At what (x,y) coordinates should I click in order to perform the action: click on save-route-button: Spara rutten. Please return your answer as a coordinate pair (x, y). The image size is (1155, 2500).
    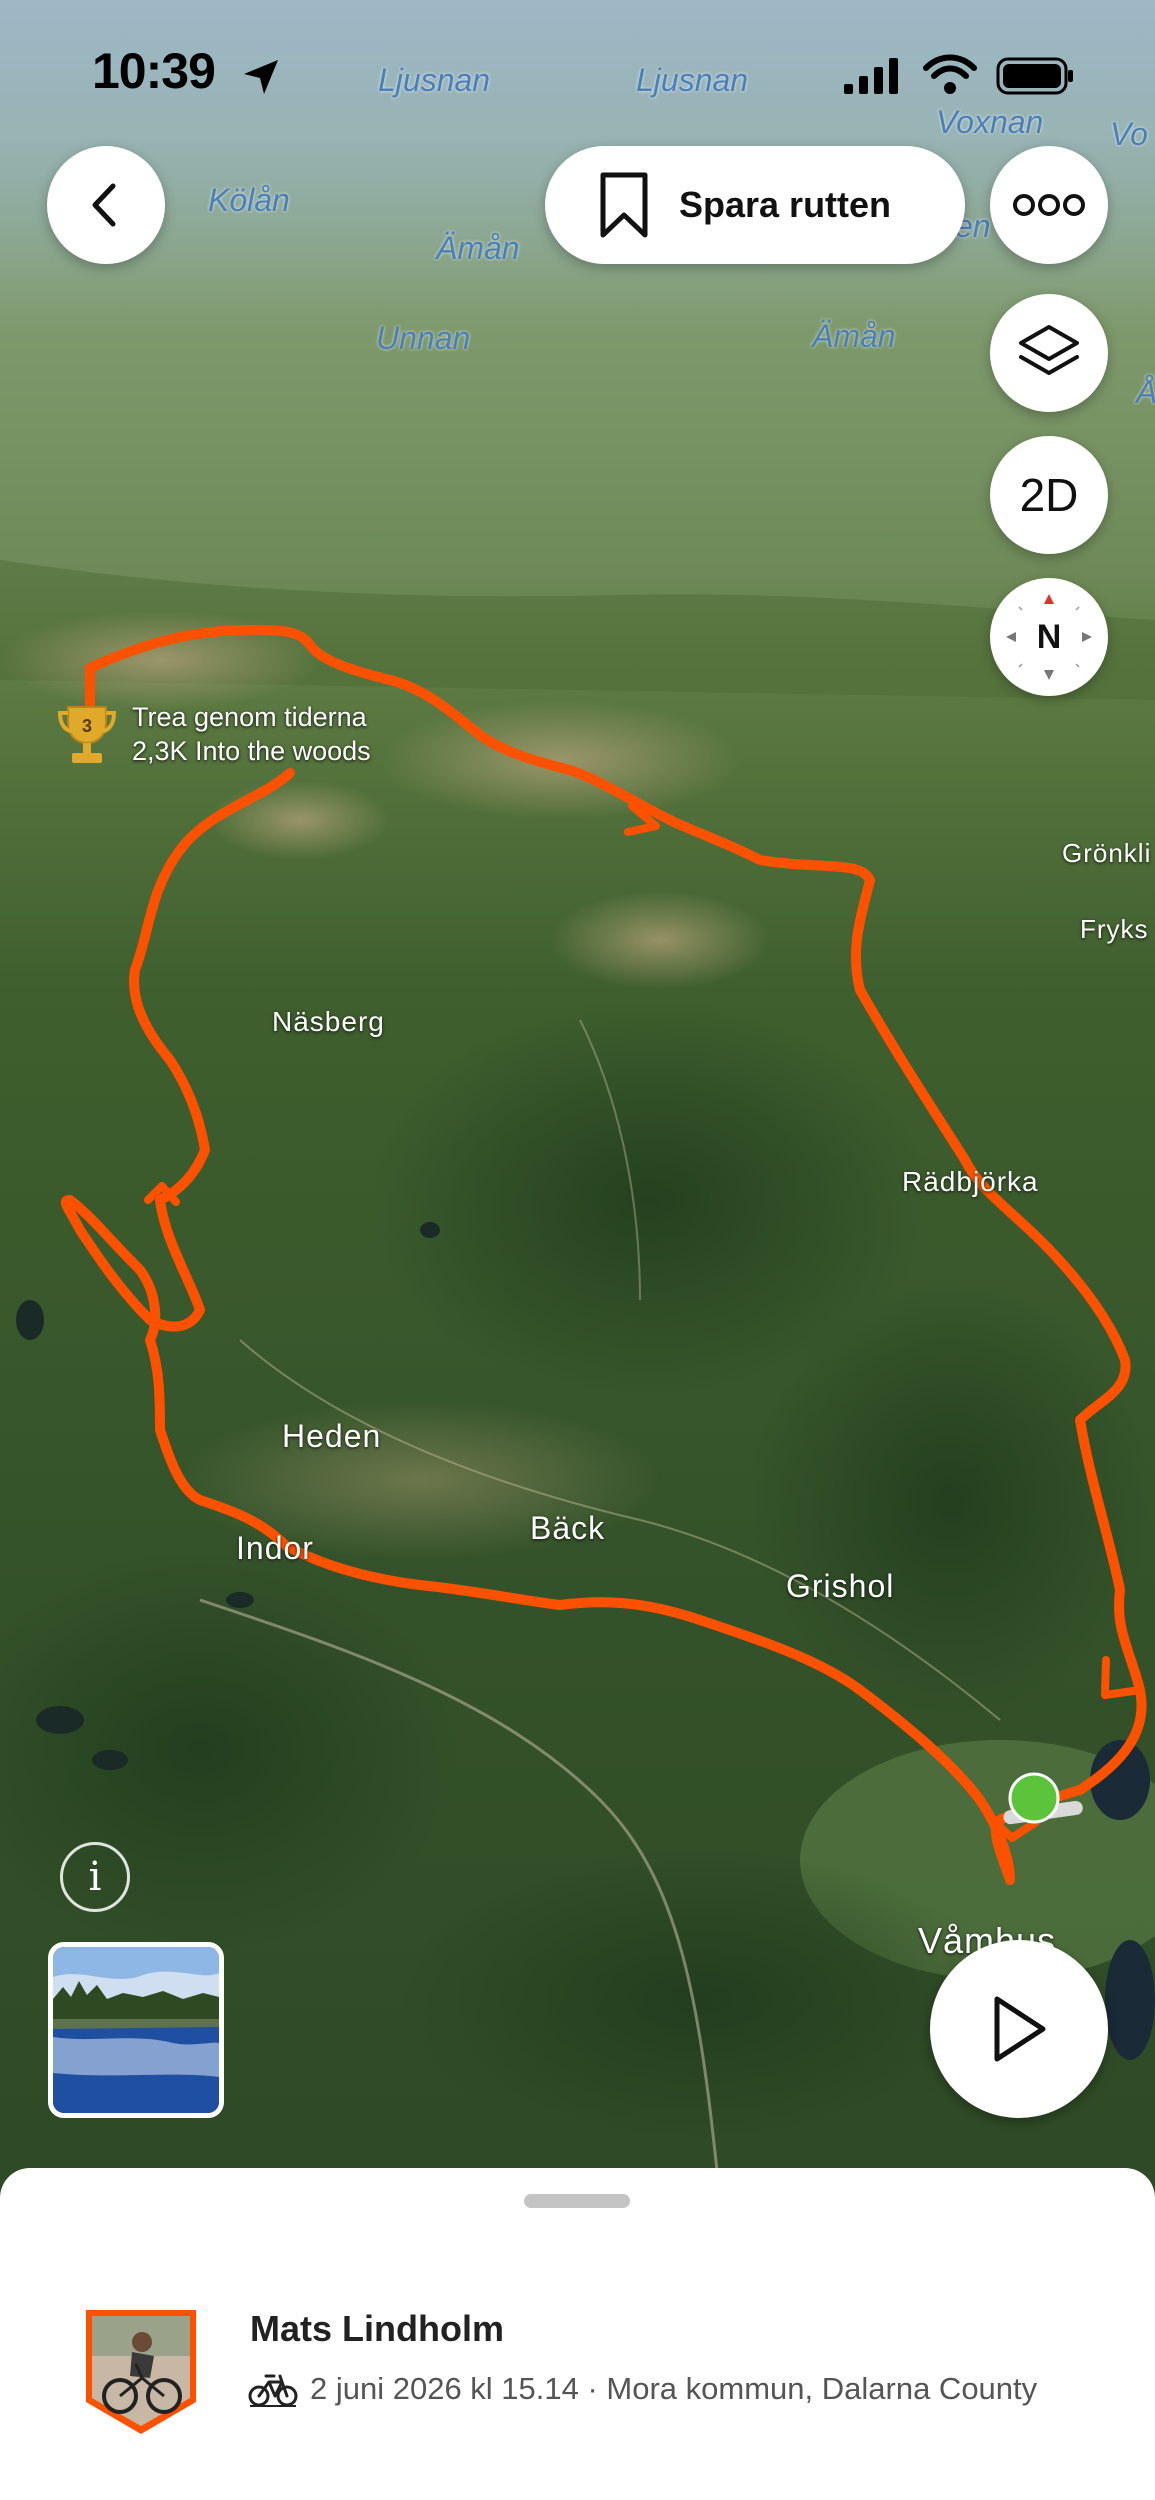
    Looking at the image, I should click on (755, 205).